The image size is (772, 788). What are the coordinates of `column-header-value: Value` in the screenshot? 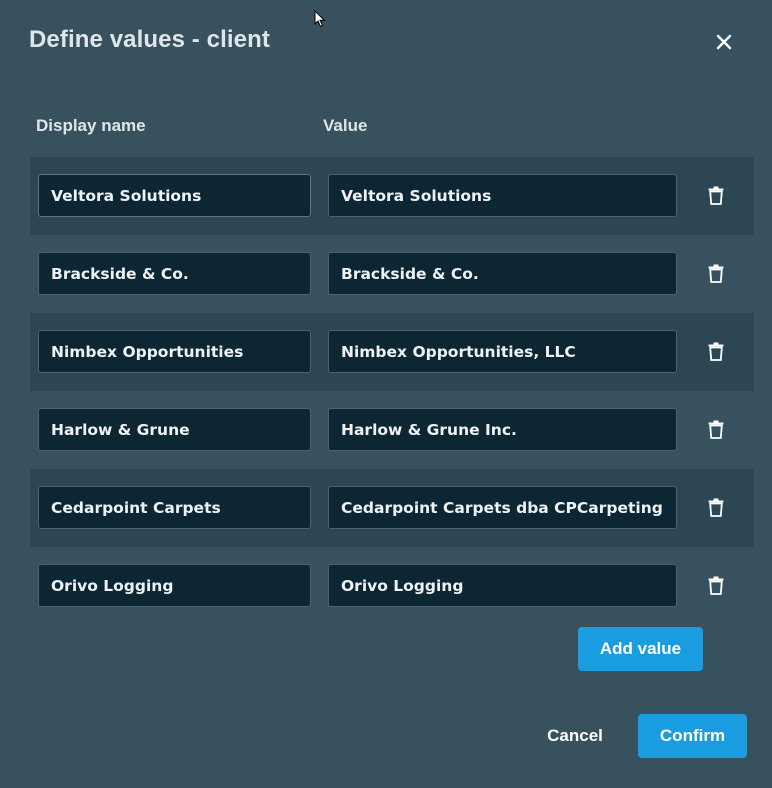 It's located at (345, 125).